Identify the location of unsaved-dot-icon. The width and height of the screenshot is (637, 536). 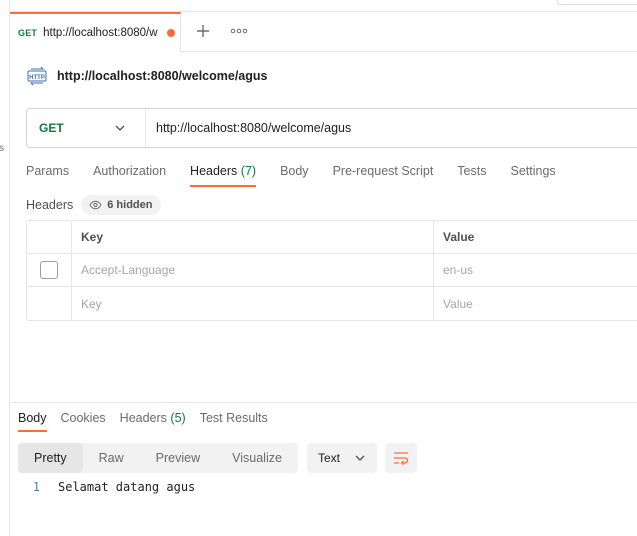
(171, 33).